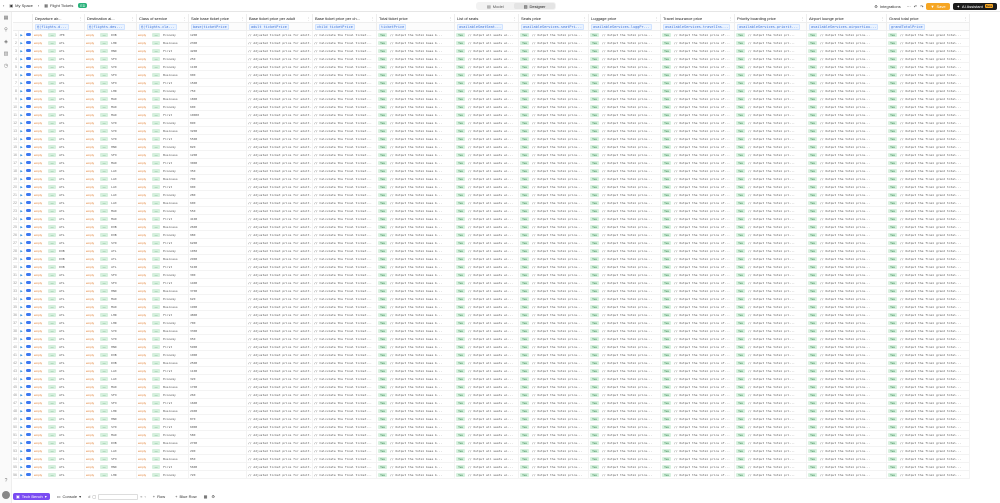 The image size is (1000, 503). Describe the element at coordinates (118, 496) in the screenshot. I see `page-input` at that location.